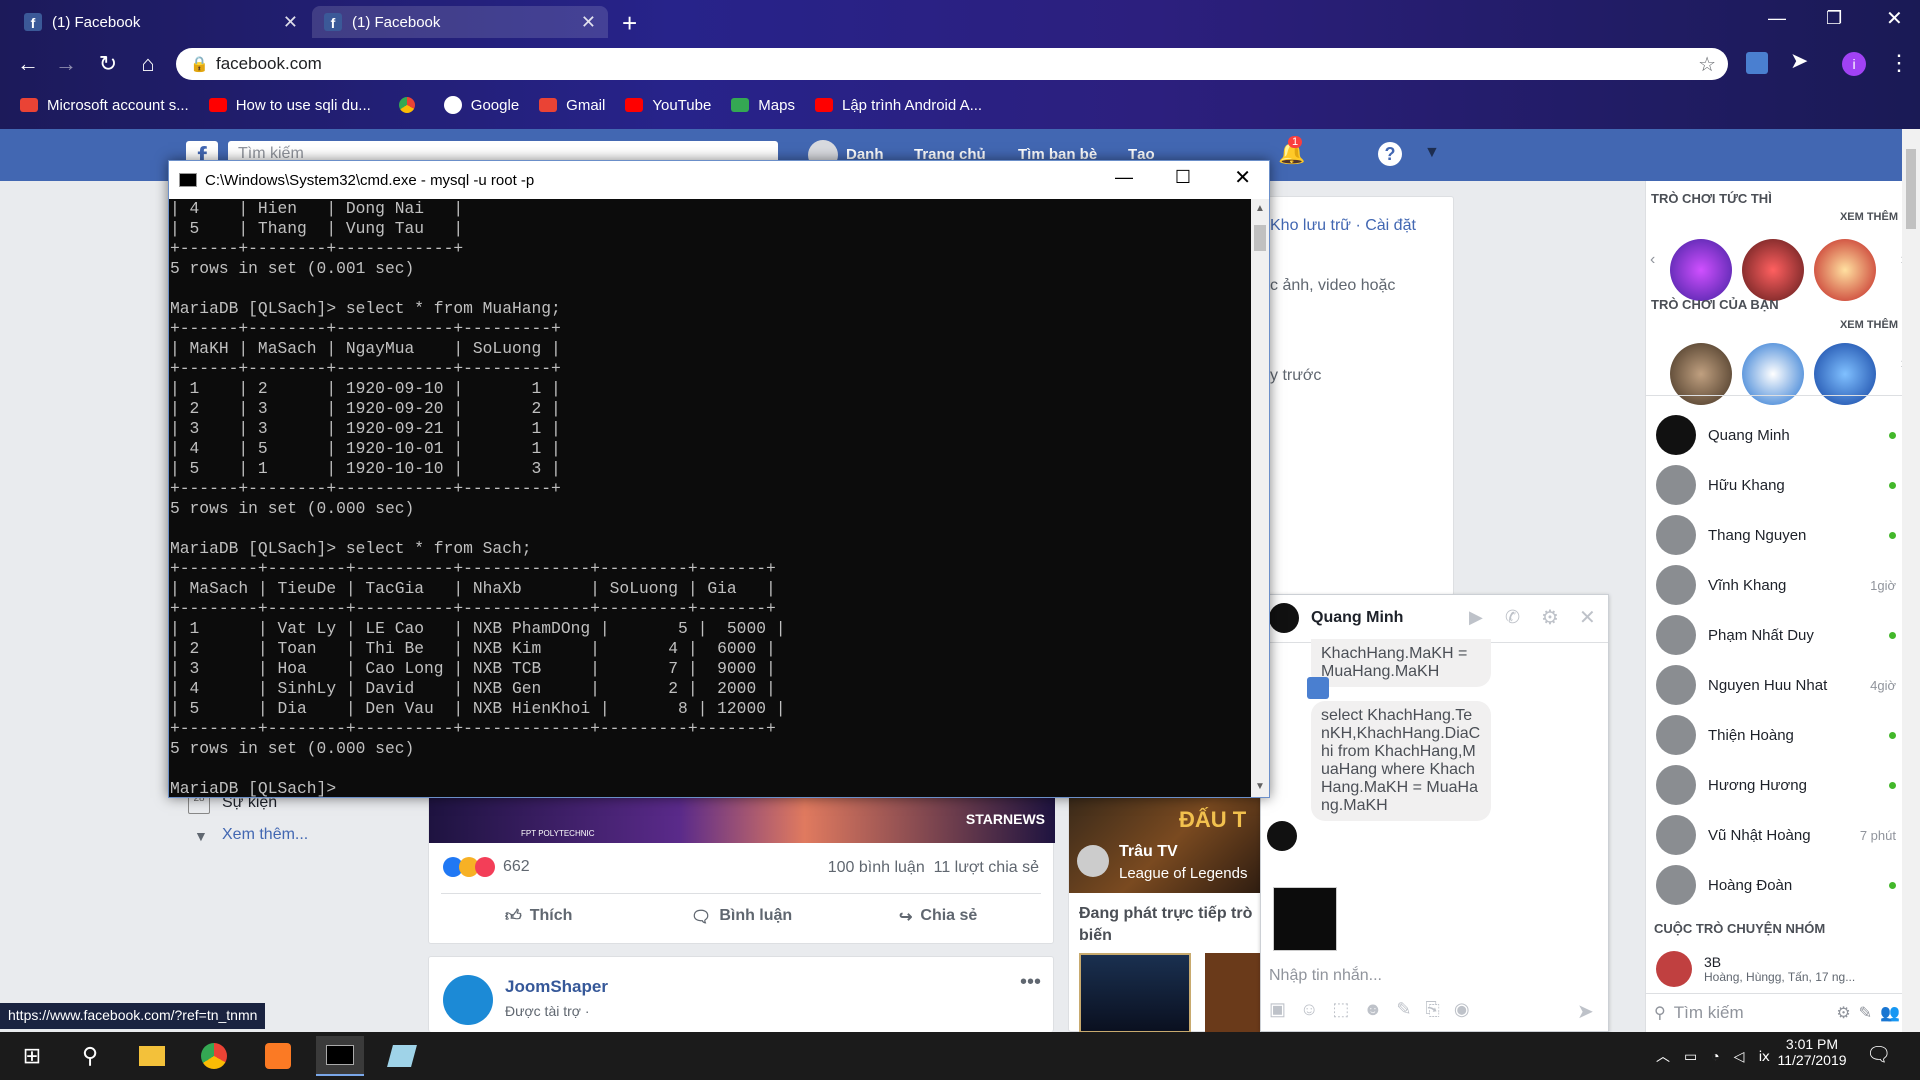 The image size is (1920, 1080). Describe the element at coordinates (486, 867) in the screenshot. I see `reactions-summary: 662` at that location.